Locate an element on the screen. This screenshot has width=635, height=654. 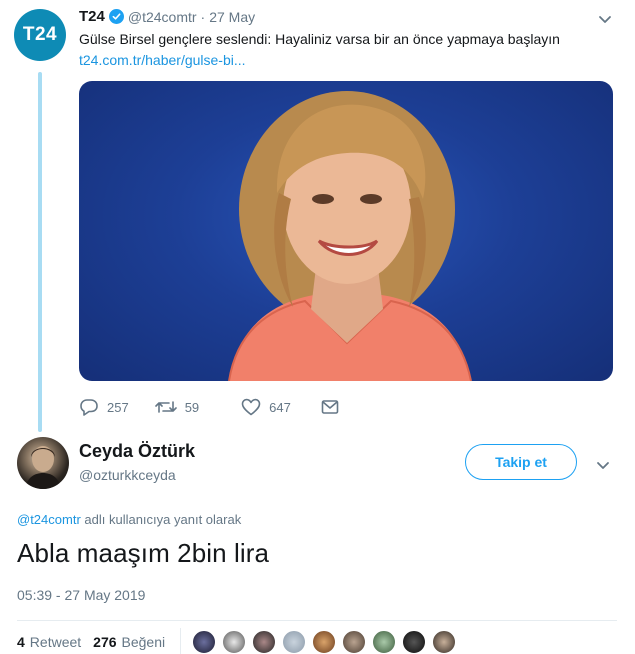
reply-stats: 4 Retweet 276 Beğeni is located at coordinates (91, 642).